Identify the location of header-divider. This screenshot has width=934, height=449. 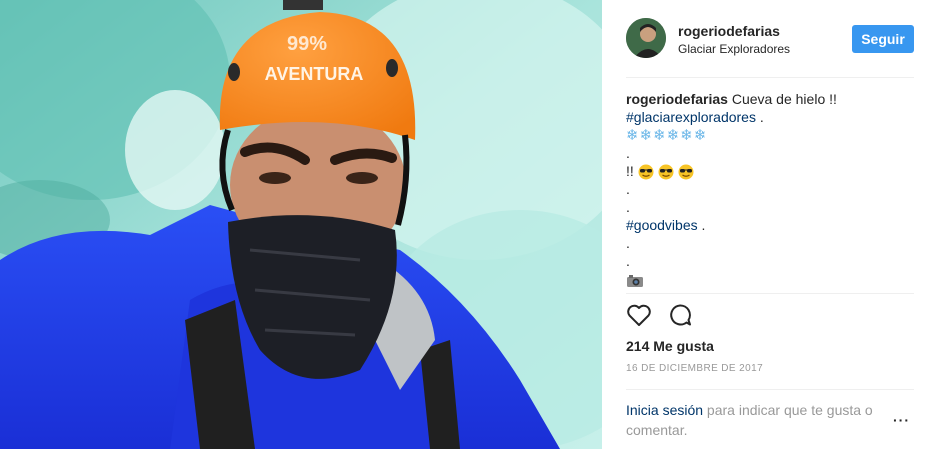
(770, 77).